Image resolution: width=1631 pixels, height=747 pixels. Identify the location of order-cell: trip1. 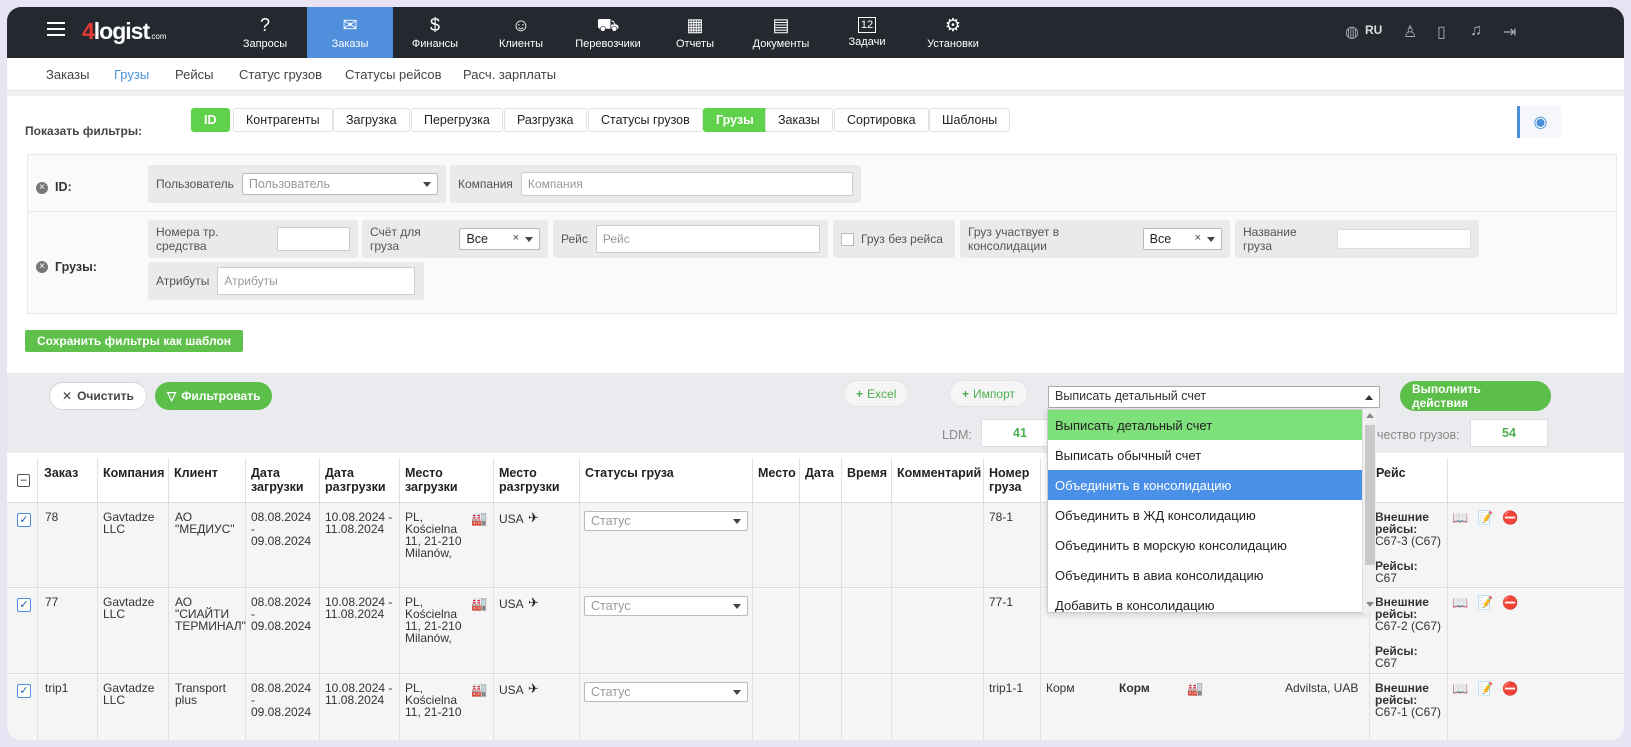
(56, 688).